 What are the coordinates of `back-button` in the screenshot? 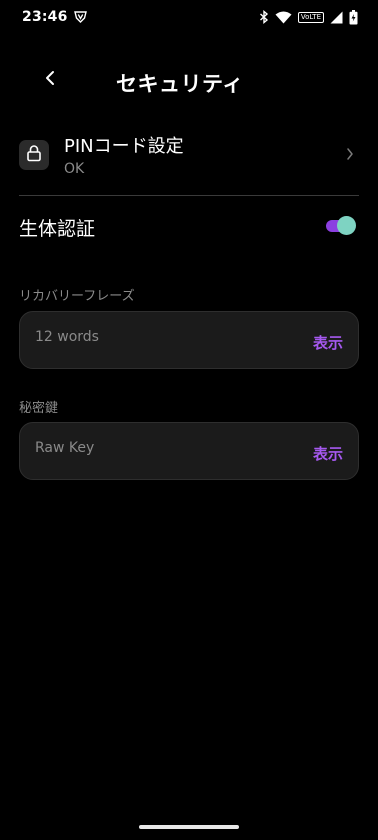 It's located at (50, 80).